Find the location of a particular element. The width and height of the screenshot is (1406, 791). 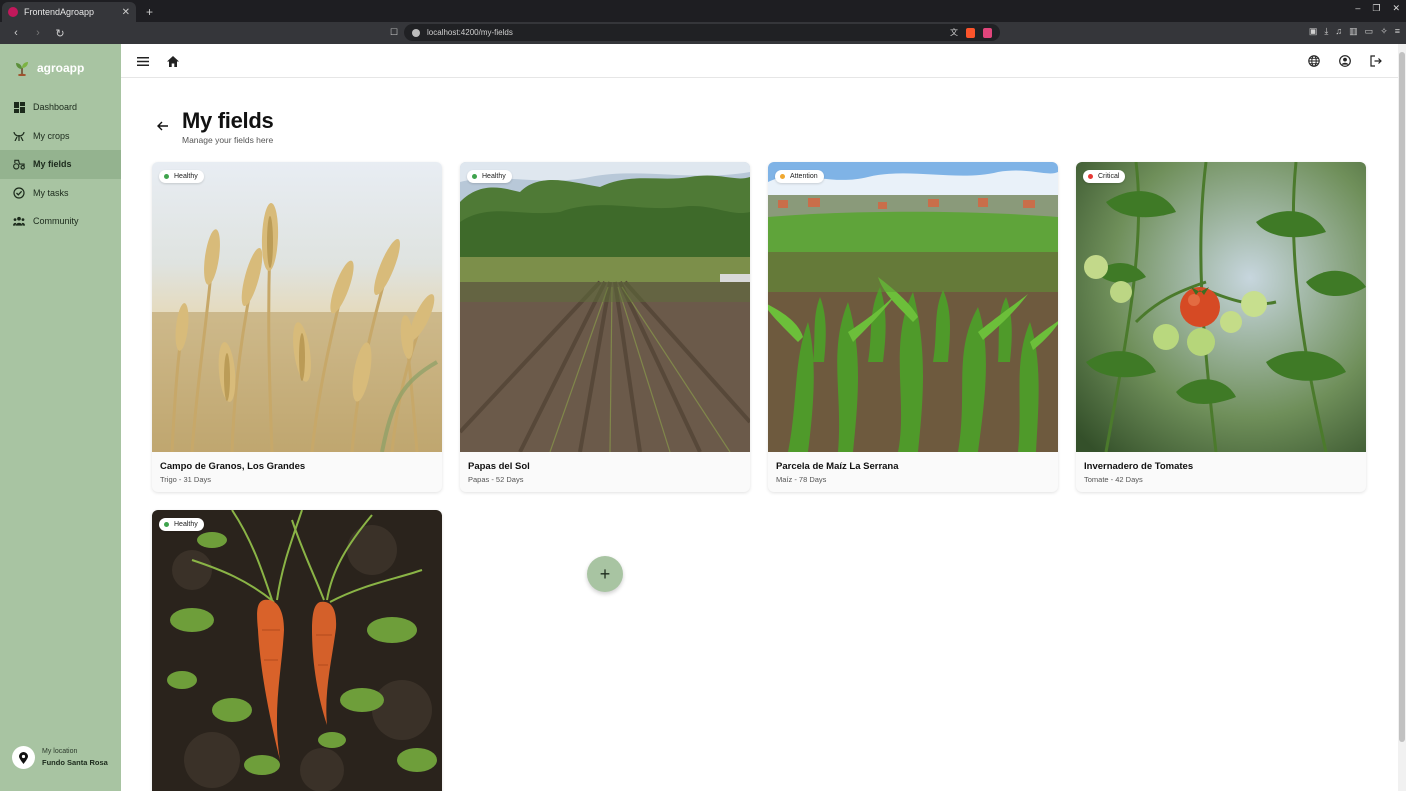

logout-icon is located at coordinates (1376, 61).